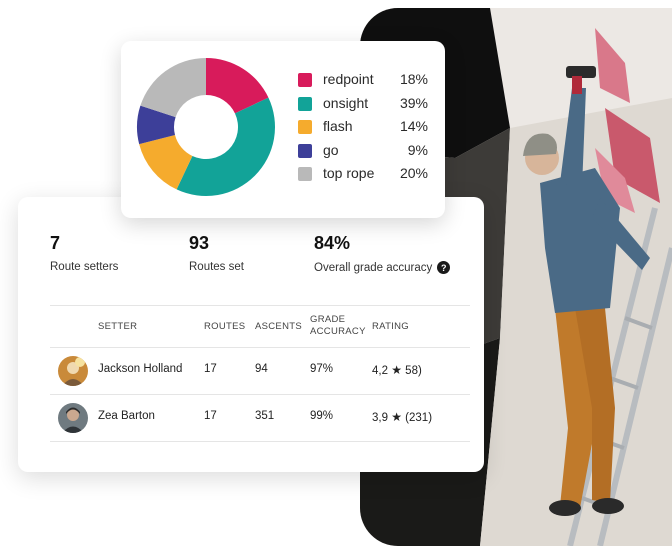  What do you see at coordinates (140, 369) in the screenshot?
I see `setter-name: Jackson Holland` at bounding box center [140, 369].